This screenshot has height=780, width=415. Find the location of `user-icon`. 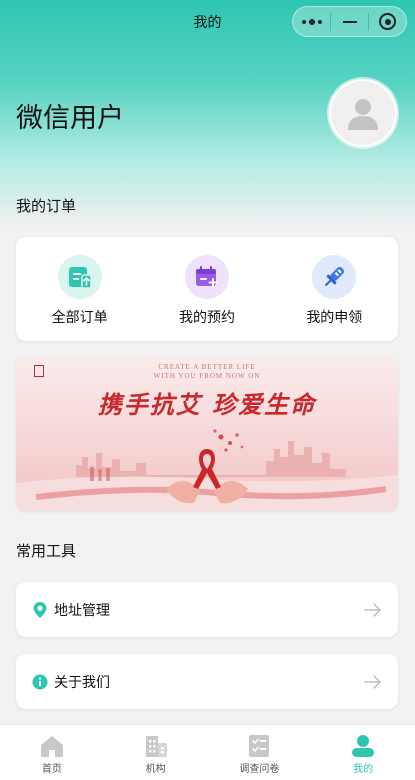

user-icon is located at coordinates (363, 746).